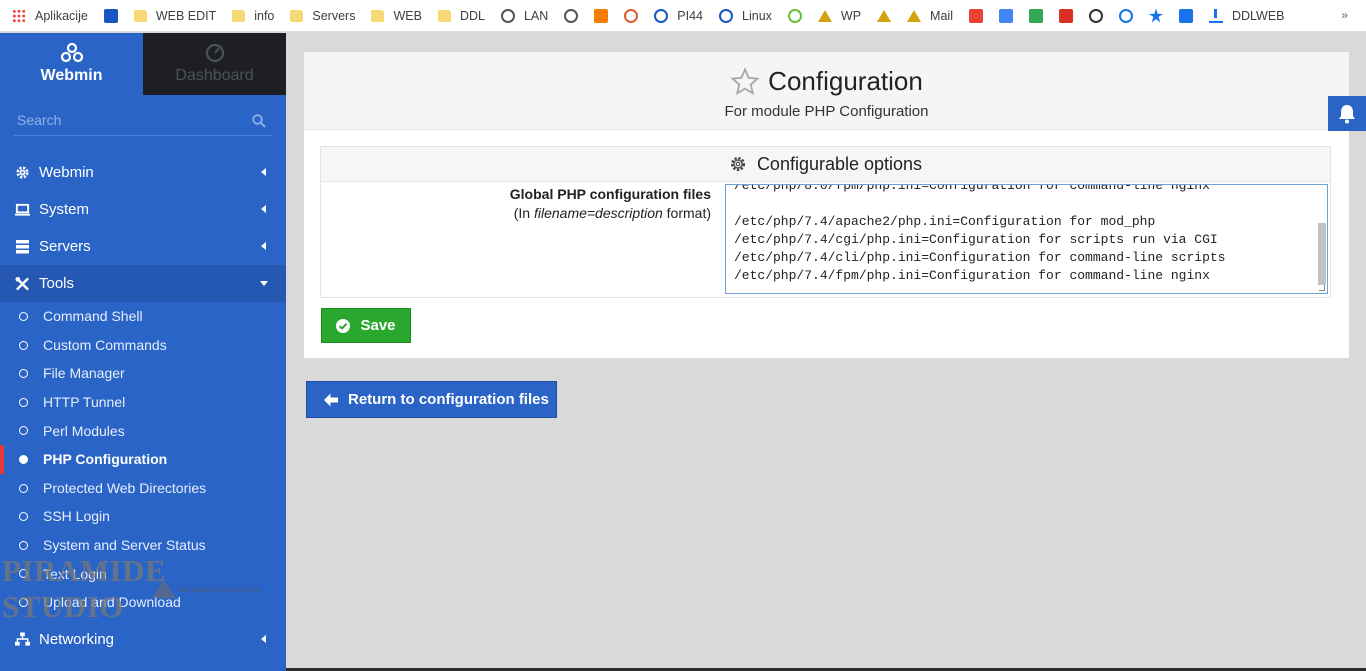  What do you see at coordinates (50, 16) in the screenshot?
I see `bookmark-item: Aplikacije` at bounding box center [50, 16].